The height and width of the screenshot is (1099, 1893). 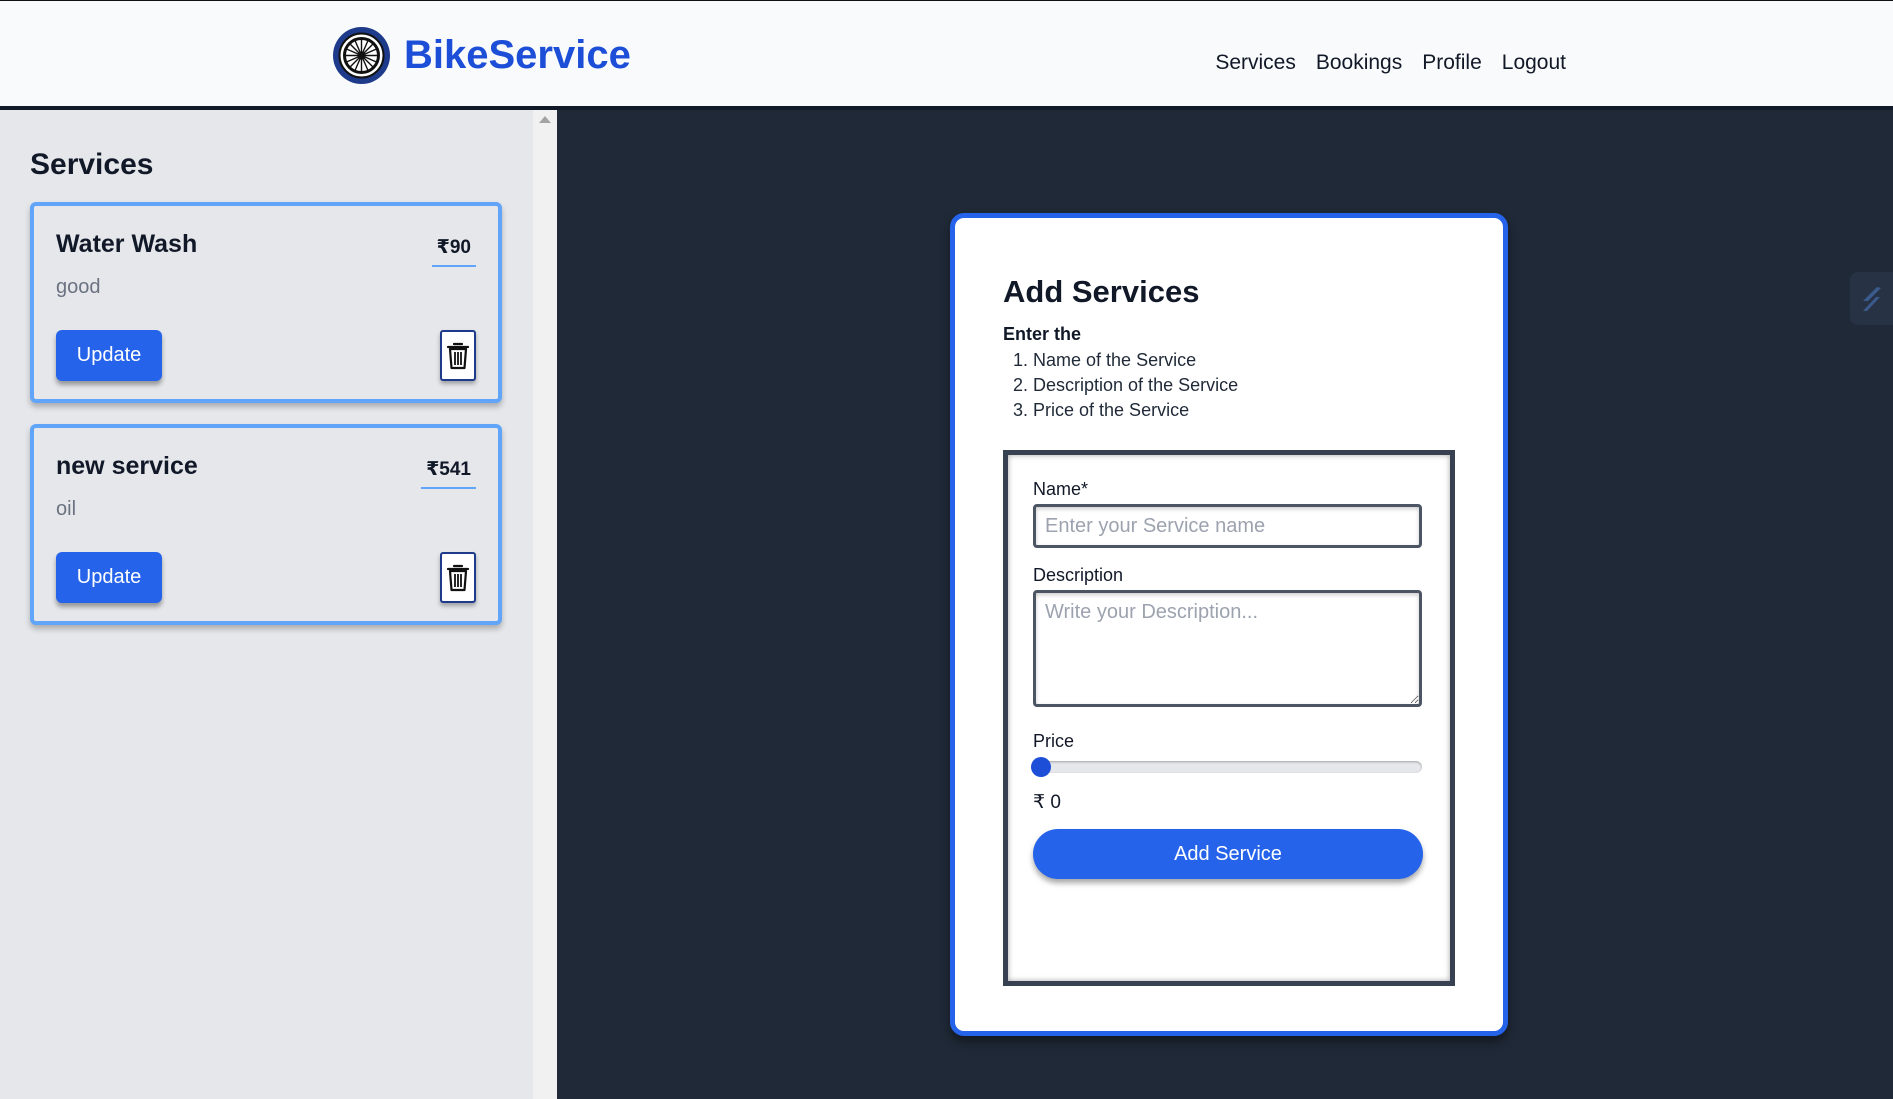 I want to click on price-display: ₹ 0, so click(x=1047, y=802).